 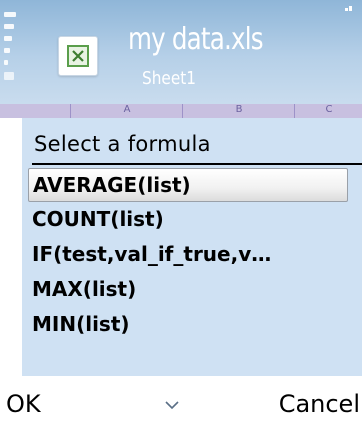 I want to click on column-header: C, so click(x=328, y=111).